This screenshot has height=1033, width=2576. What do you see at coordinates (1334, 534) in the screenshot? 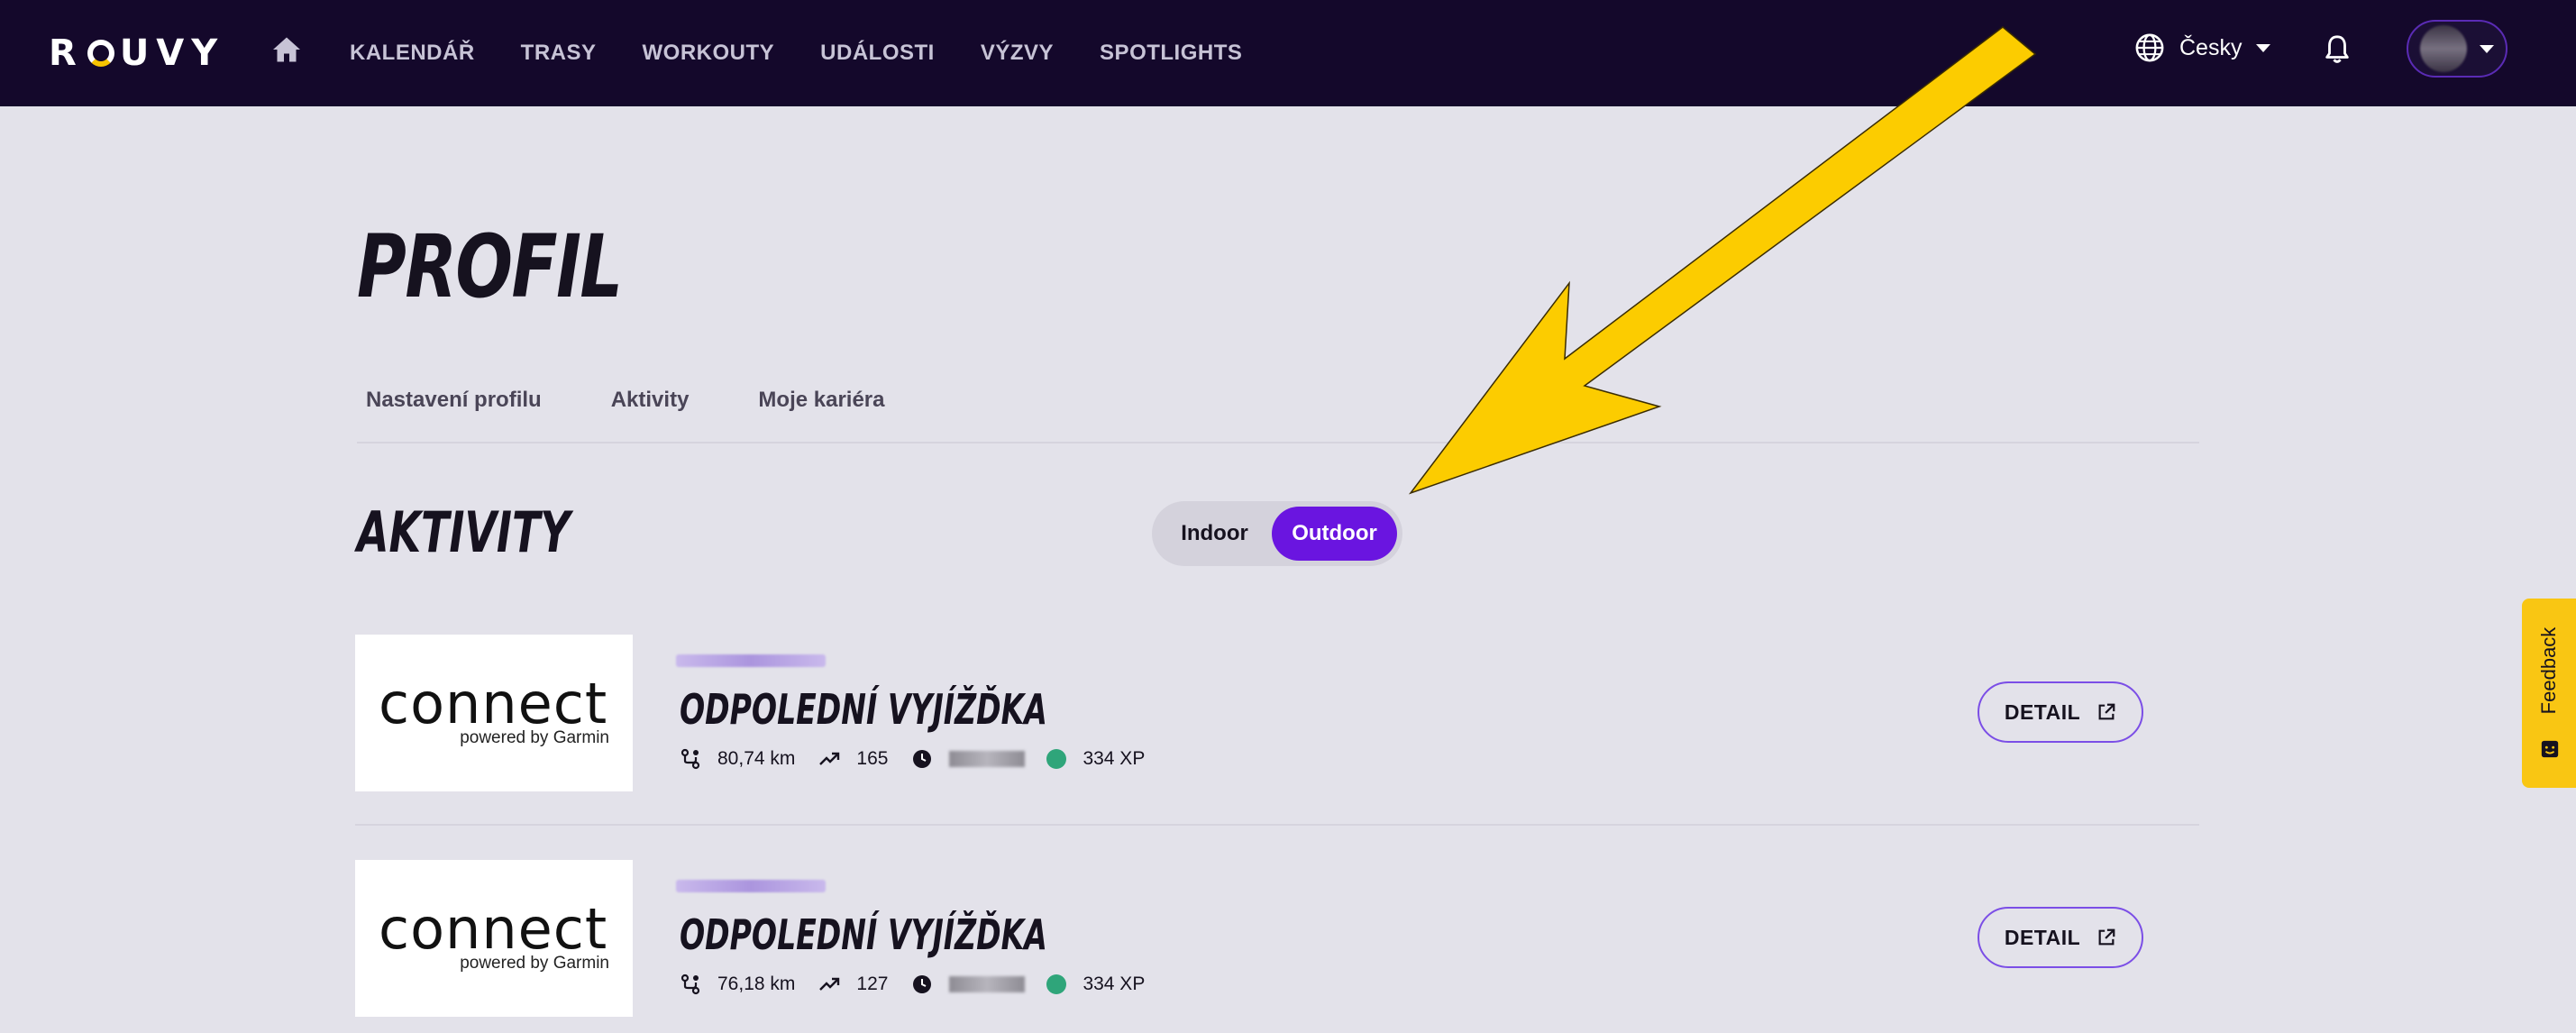
I see `toggle-outdoor: Outdoor` at bounding box center [1334, 534].